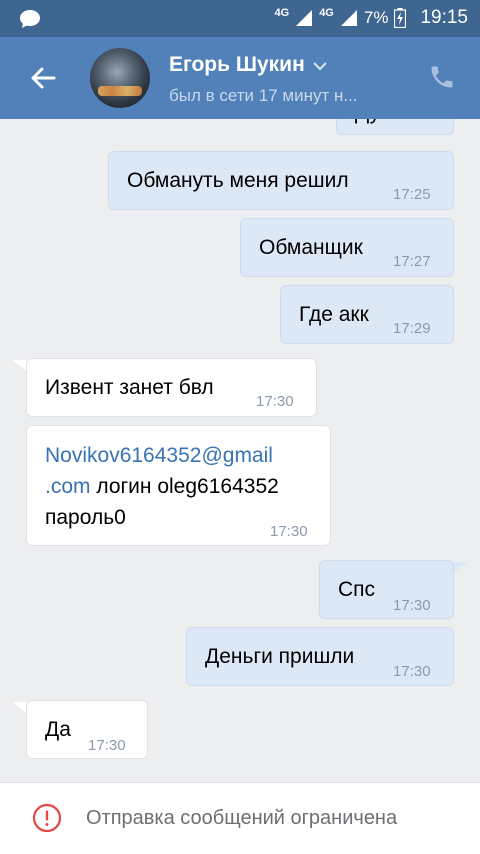 Image resolution: width=480 pixels, height=854 pixels. What do you see at coordinates (159, 455) in the screenshot?
I see `email-link-line1: Novikov6164352@gmail` at bounding box center [159, 455].